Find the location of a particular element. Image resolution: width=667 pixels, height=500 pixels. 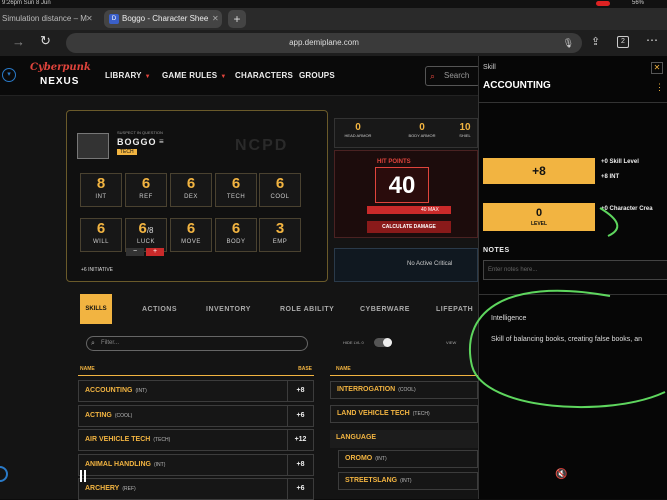

share-icon: ⇪ is located at coordinates (595, 41).